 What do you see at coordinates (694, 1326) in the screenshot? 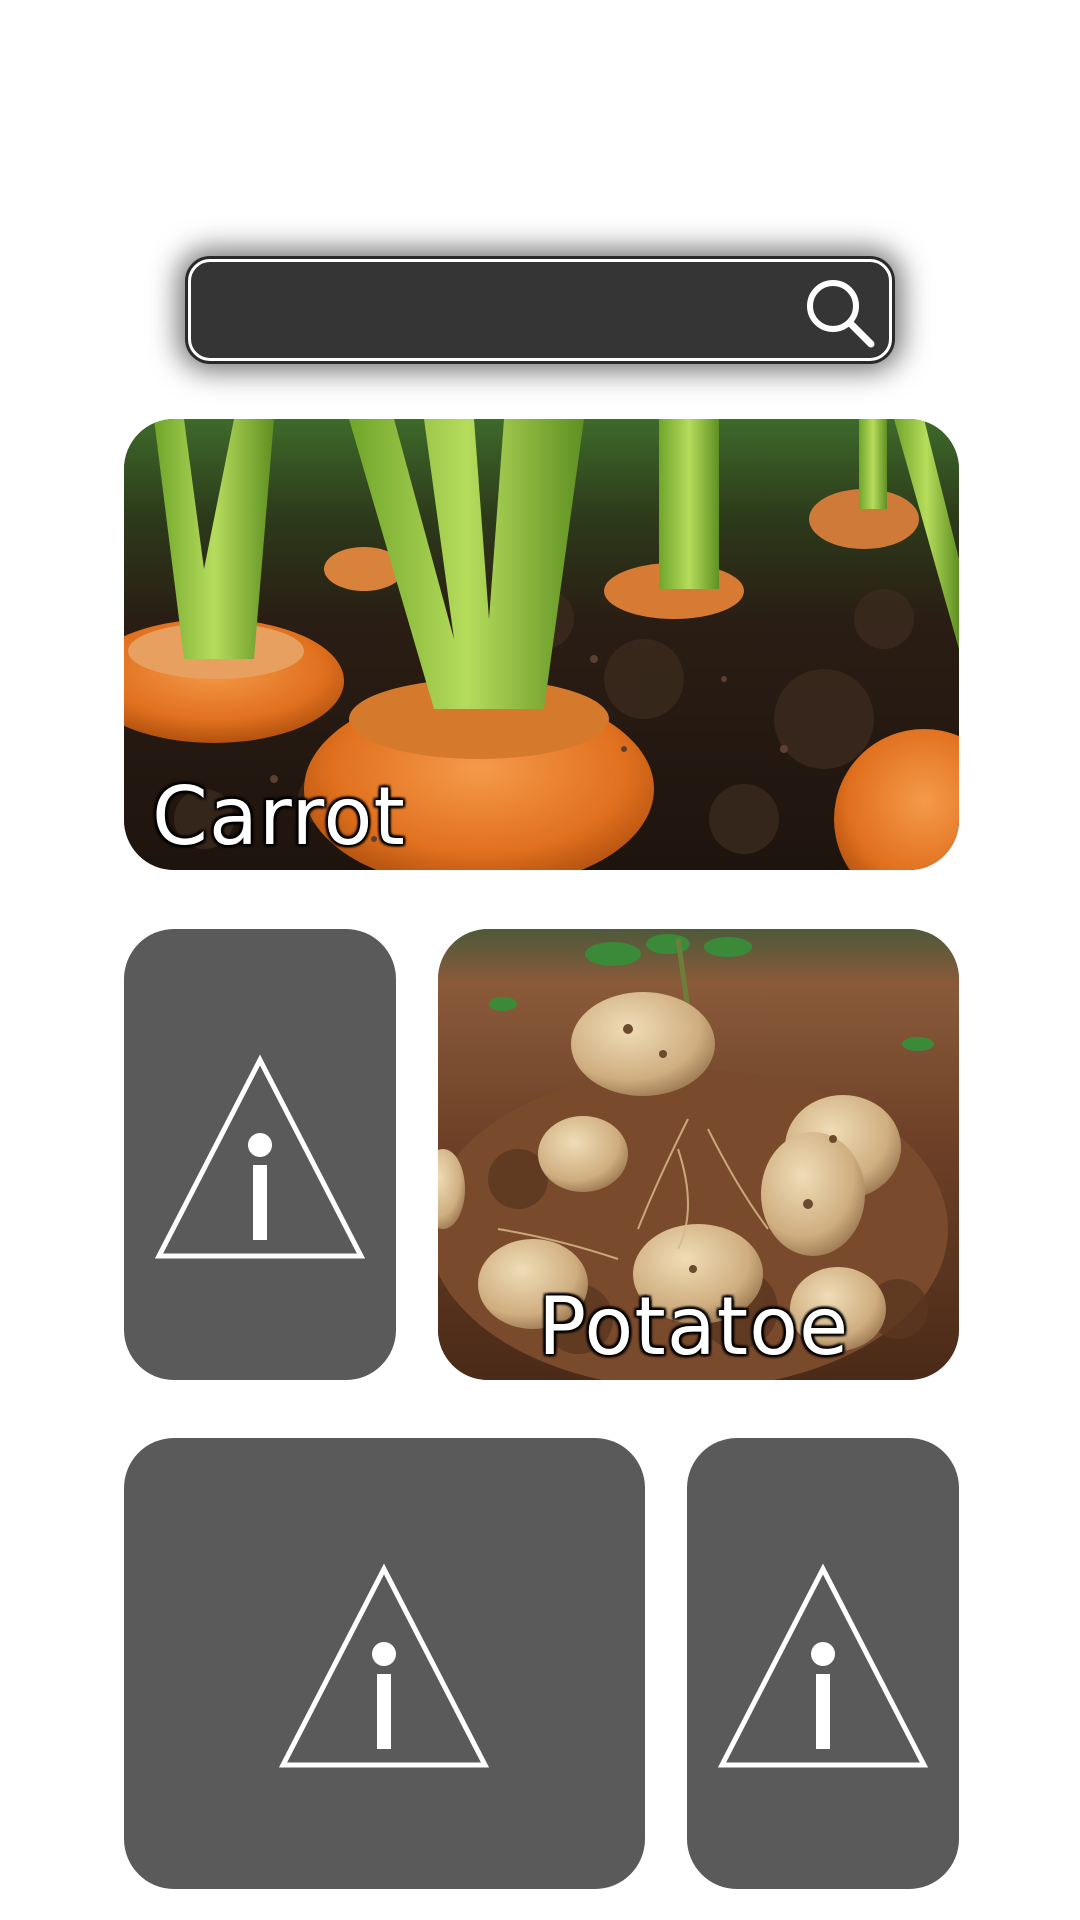
I see `tile-label-potato: Potatoe` at bounding box center [694, 1326].